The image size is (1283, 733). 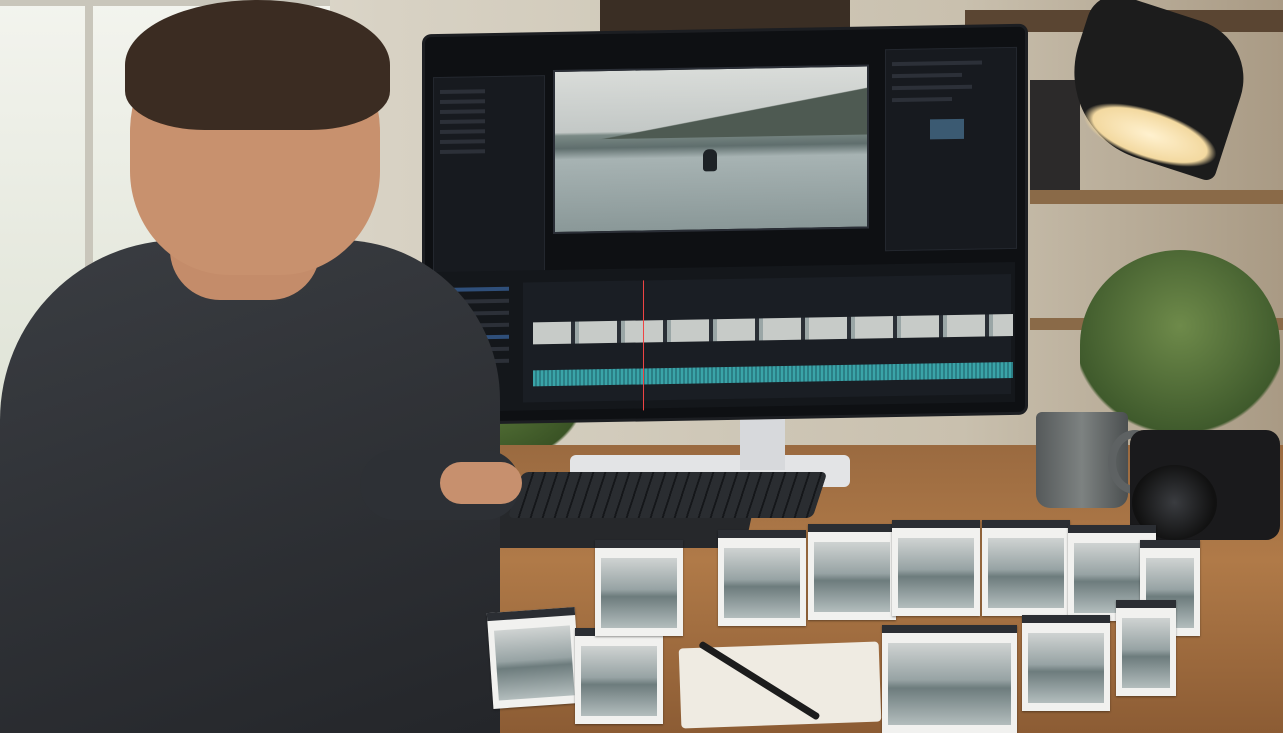 I want to click on audio-waveform, so click(x=773, y=374).